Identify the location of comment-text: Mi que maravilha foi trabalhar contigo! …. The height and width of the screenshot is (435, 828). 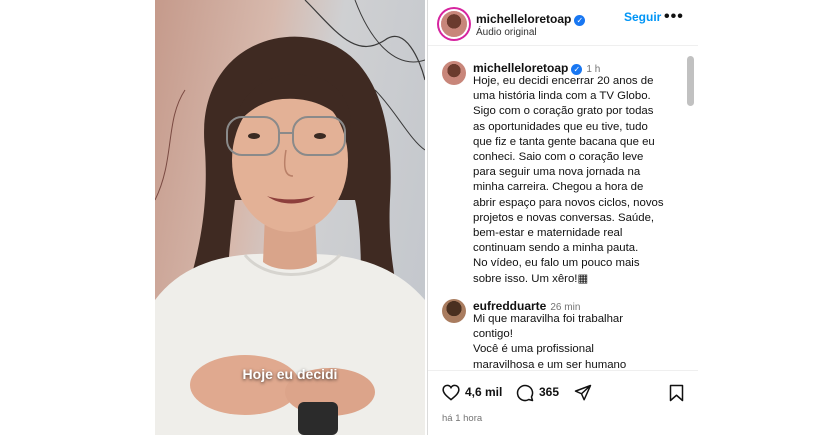
(581, 340).